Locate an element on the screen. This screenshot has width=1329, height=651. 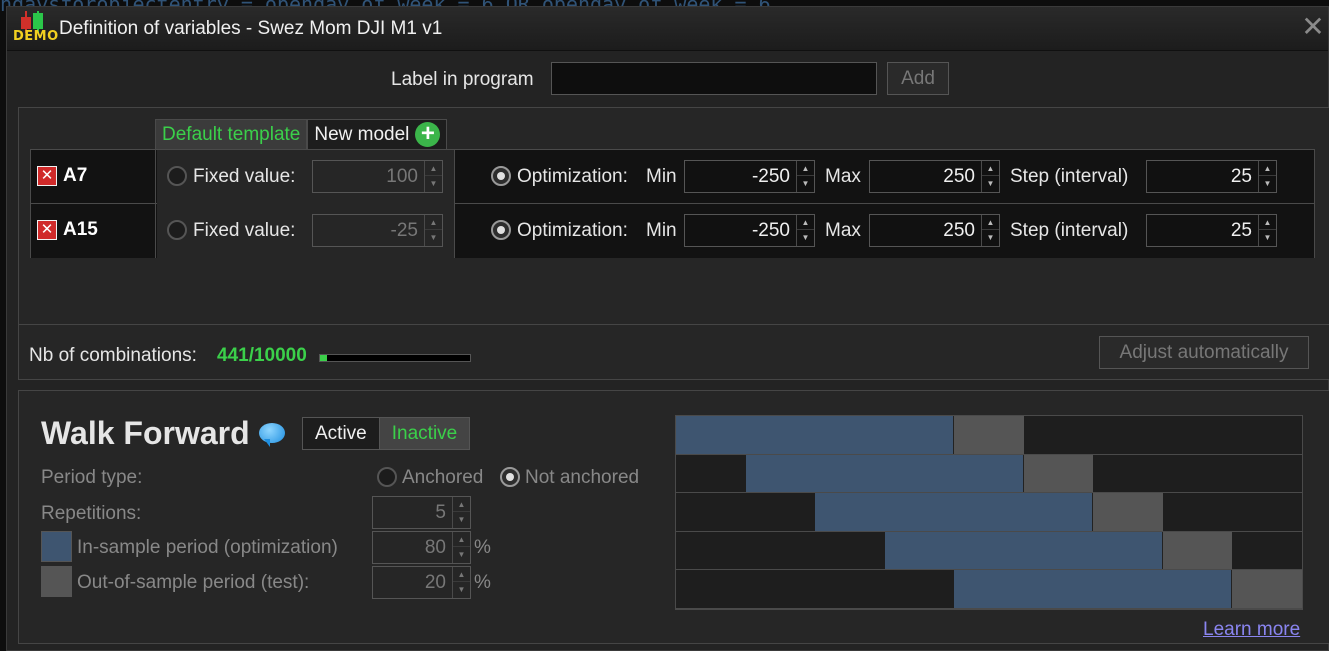
combinations-value: 441/10000 is located at coordinates (262, 355).